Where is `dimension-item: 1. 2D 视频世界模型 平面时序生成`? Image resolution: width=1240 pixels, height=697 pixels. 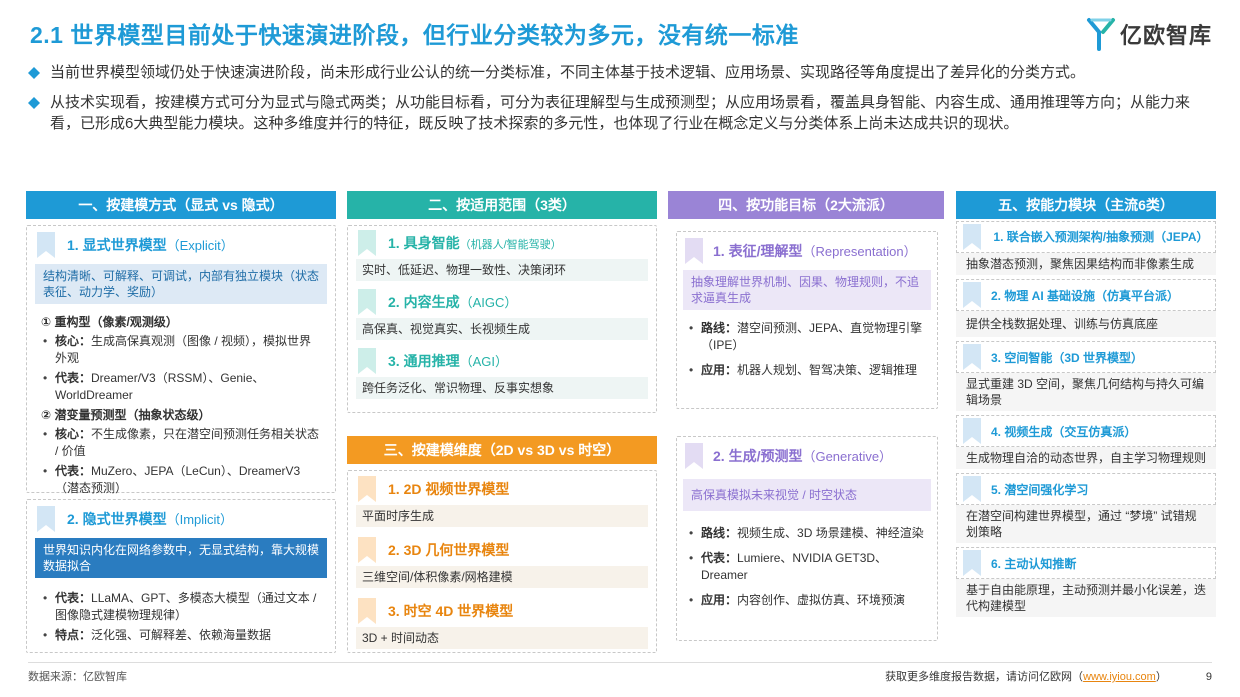 dimension-item: 1. 2D 视频世界模型 平面时序生成 is located at coordinates (502, 501).